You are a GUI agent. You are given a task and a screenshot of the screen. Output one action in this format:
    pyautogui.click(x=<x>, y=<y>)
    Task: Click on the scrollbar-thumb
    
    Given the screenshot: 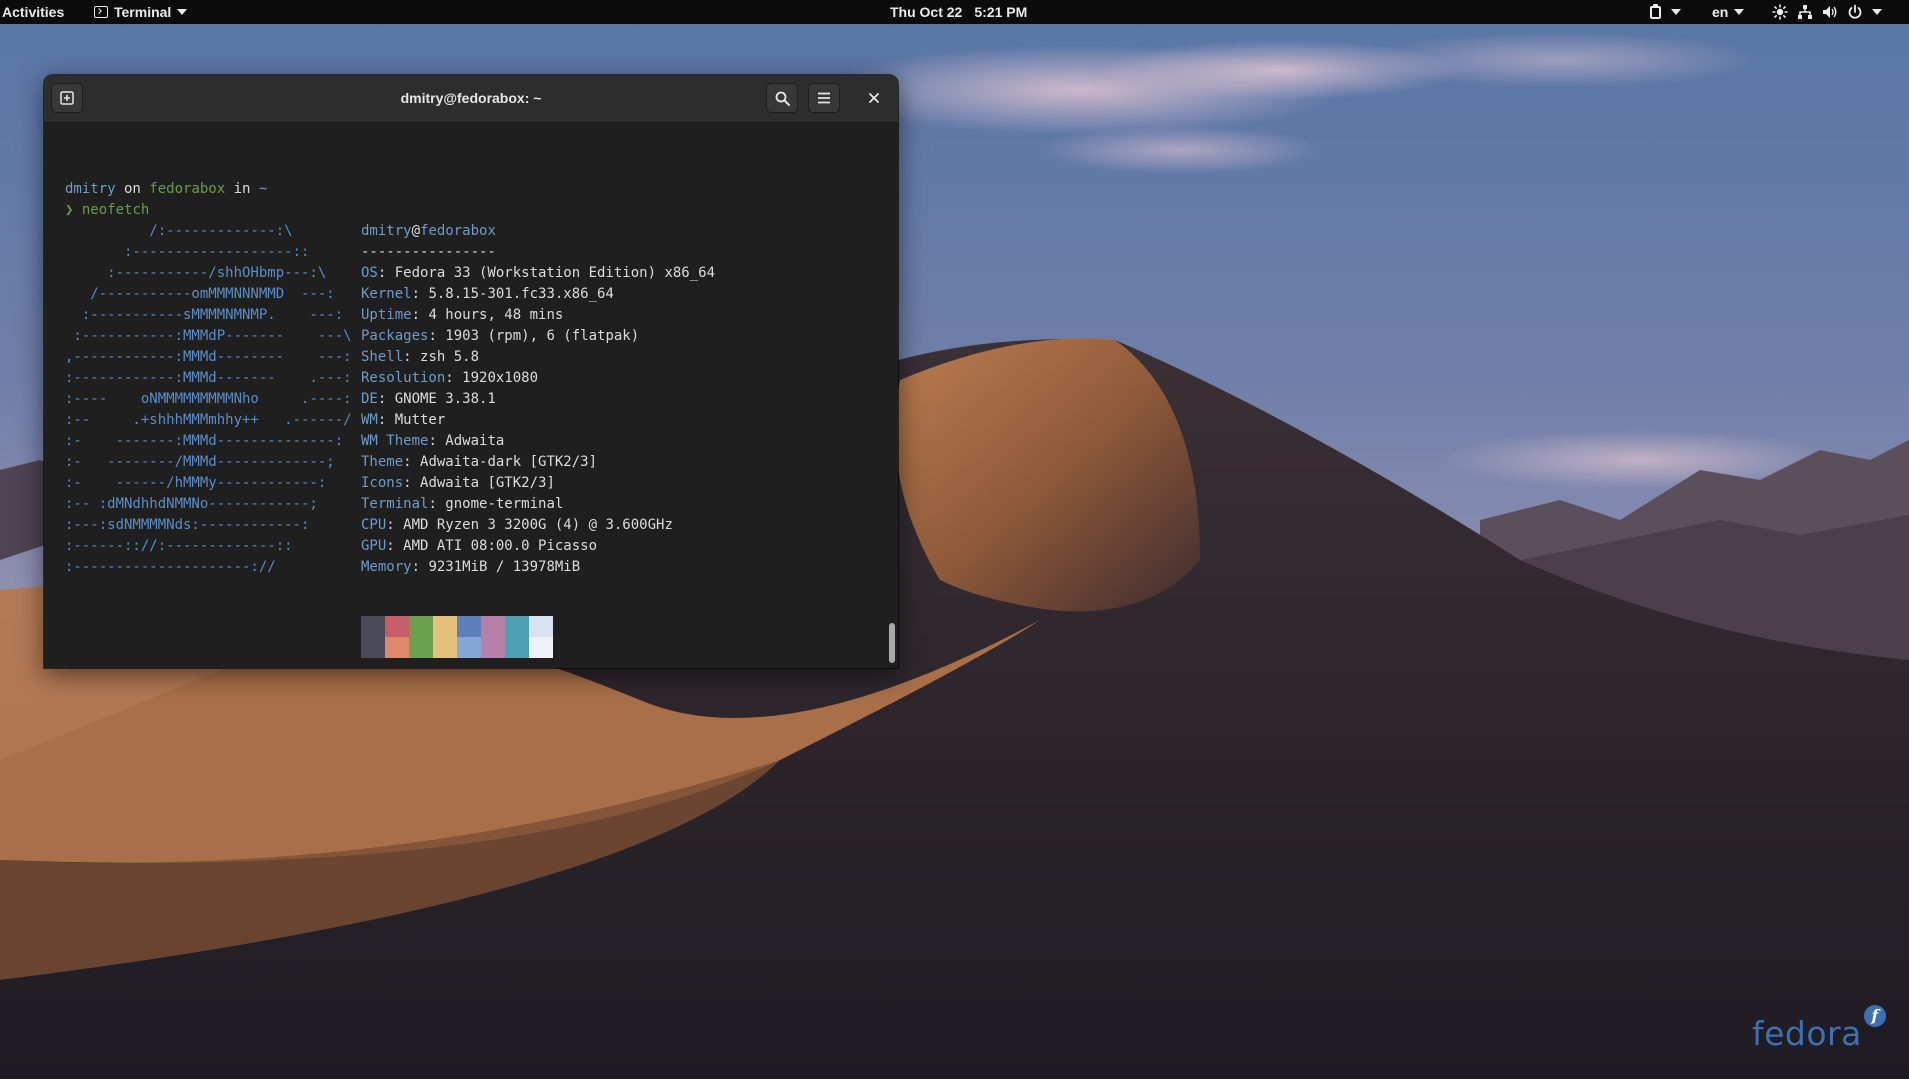 What is the action you would take?
    pyautogui.click(x=892, y=643)
    